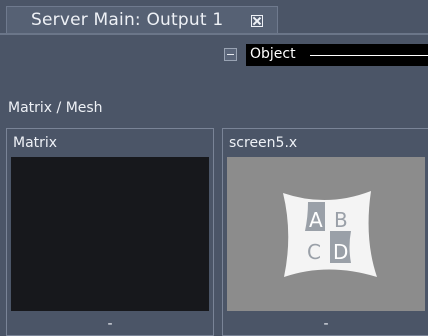  What do you see at coordinates (257, 21) in the screenshot?
I see `close-icon` at bounding box center [257, 21].